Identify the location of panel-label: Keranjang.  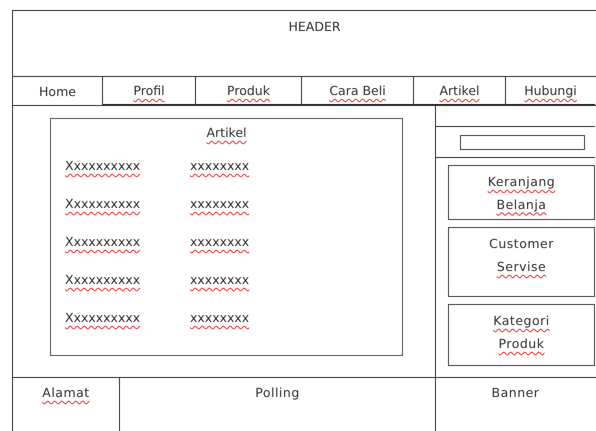
(522, 182).